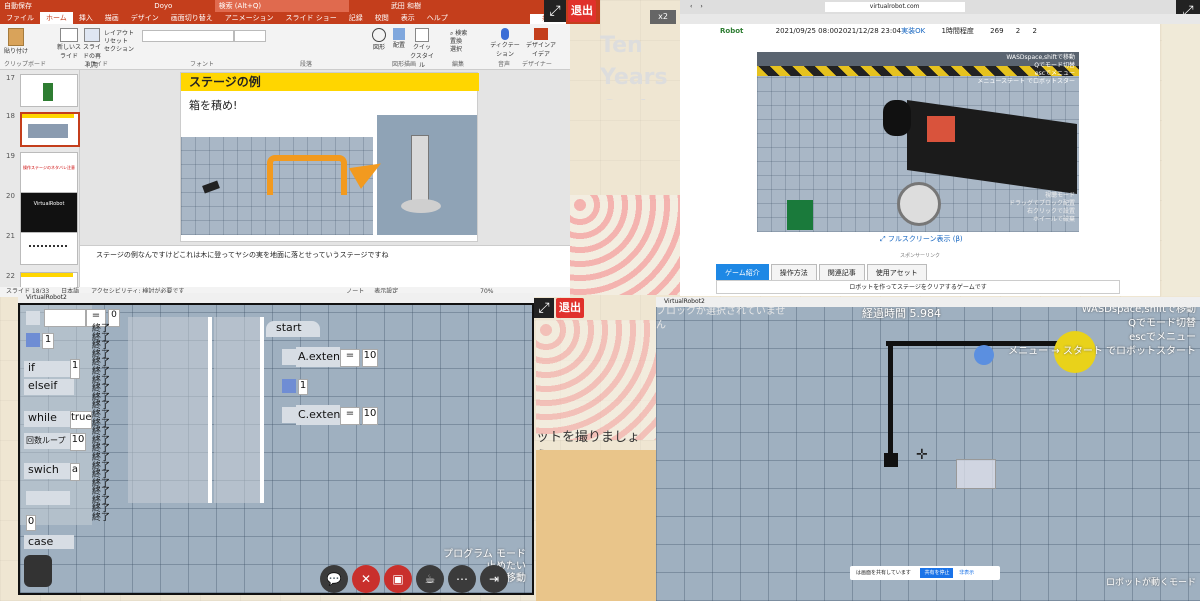 This screenshot has width=1200, height=601. I want to click on ppt-tab: ファイル, so click(20, 18).